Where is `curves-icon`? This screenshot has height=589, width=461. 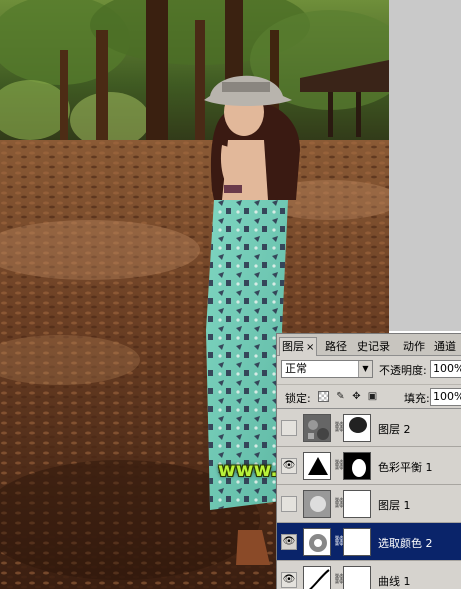 curves-icon is located at coordinates (317, 578).